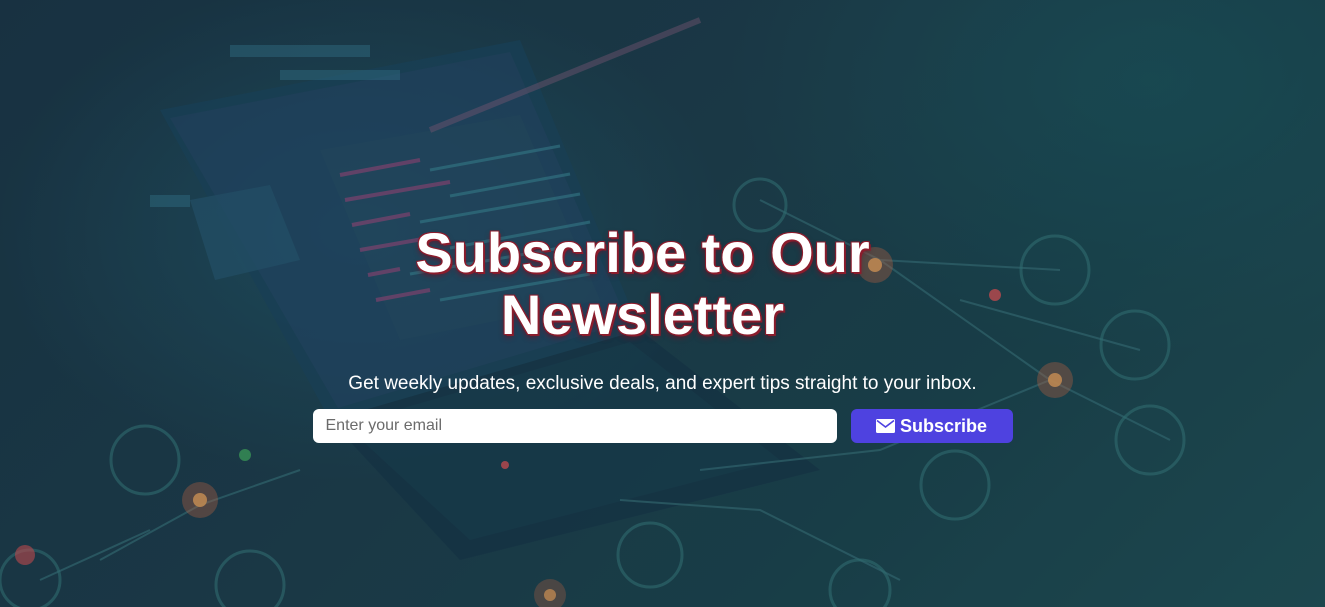  I want to click on newsletter-form: Subscribe, so click(662, 426).